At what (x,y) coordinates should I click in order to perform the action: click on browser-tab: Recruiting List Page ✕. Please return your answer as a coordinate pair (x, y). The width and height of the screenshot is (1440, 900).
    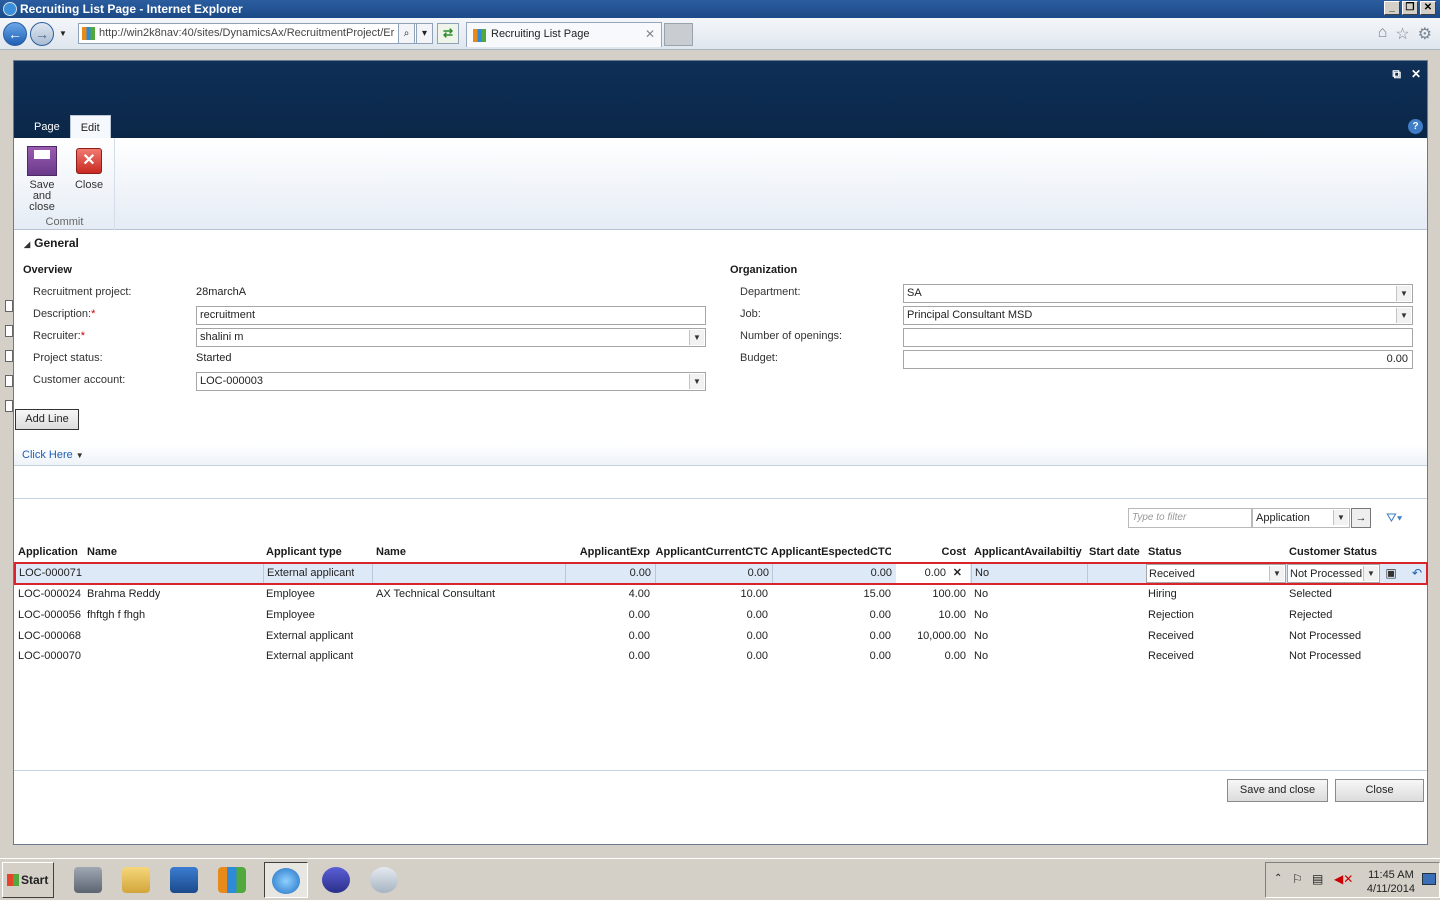
    Looking at the image, I should click on (564, 34).